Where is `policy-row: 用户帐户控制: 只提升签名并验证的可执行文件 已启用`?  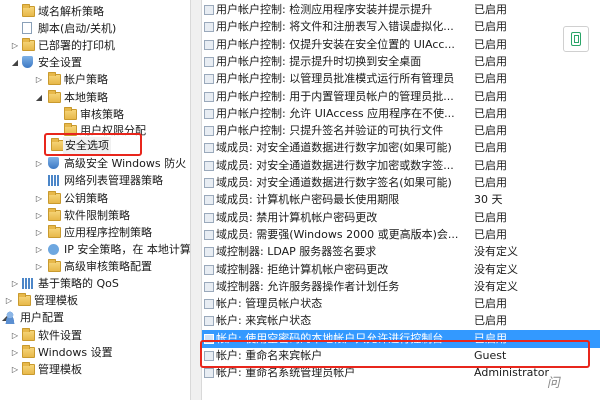 policy-row: 用户帐户控制: 只提升签名并验证的可执行文件 已启用 is located at coordinates (401, 131).